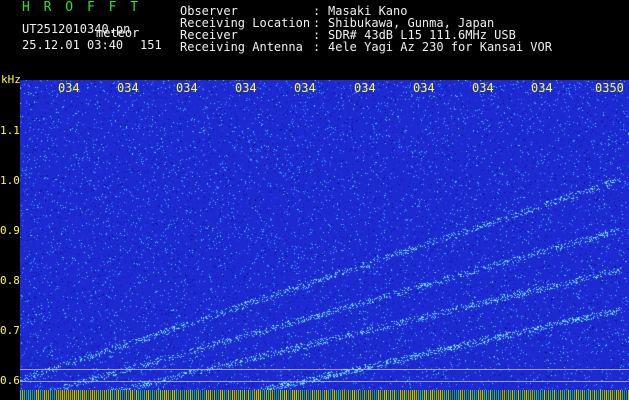 This screenshot has width=629, height=400. I want to click on time-tick-label: 0350, so click(609, 88).